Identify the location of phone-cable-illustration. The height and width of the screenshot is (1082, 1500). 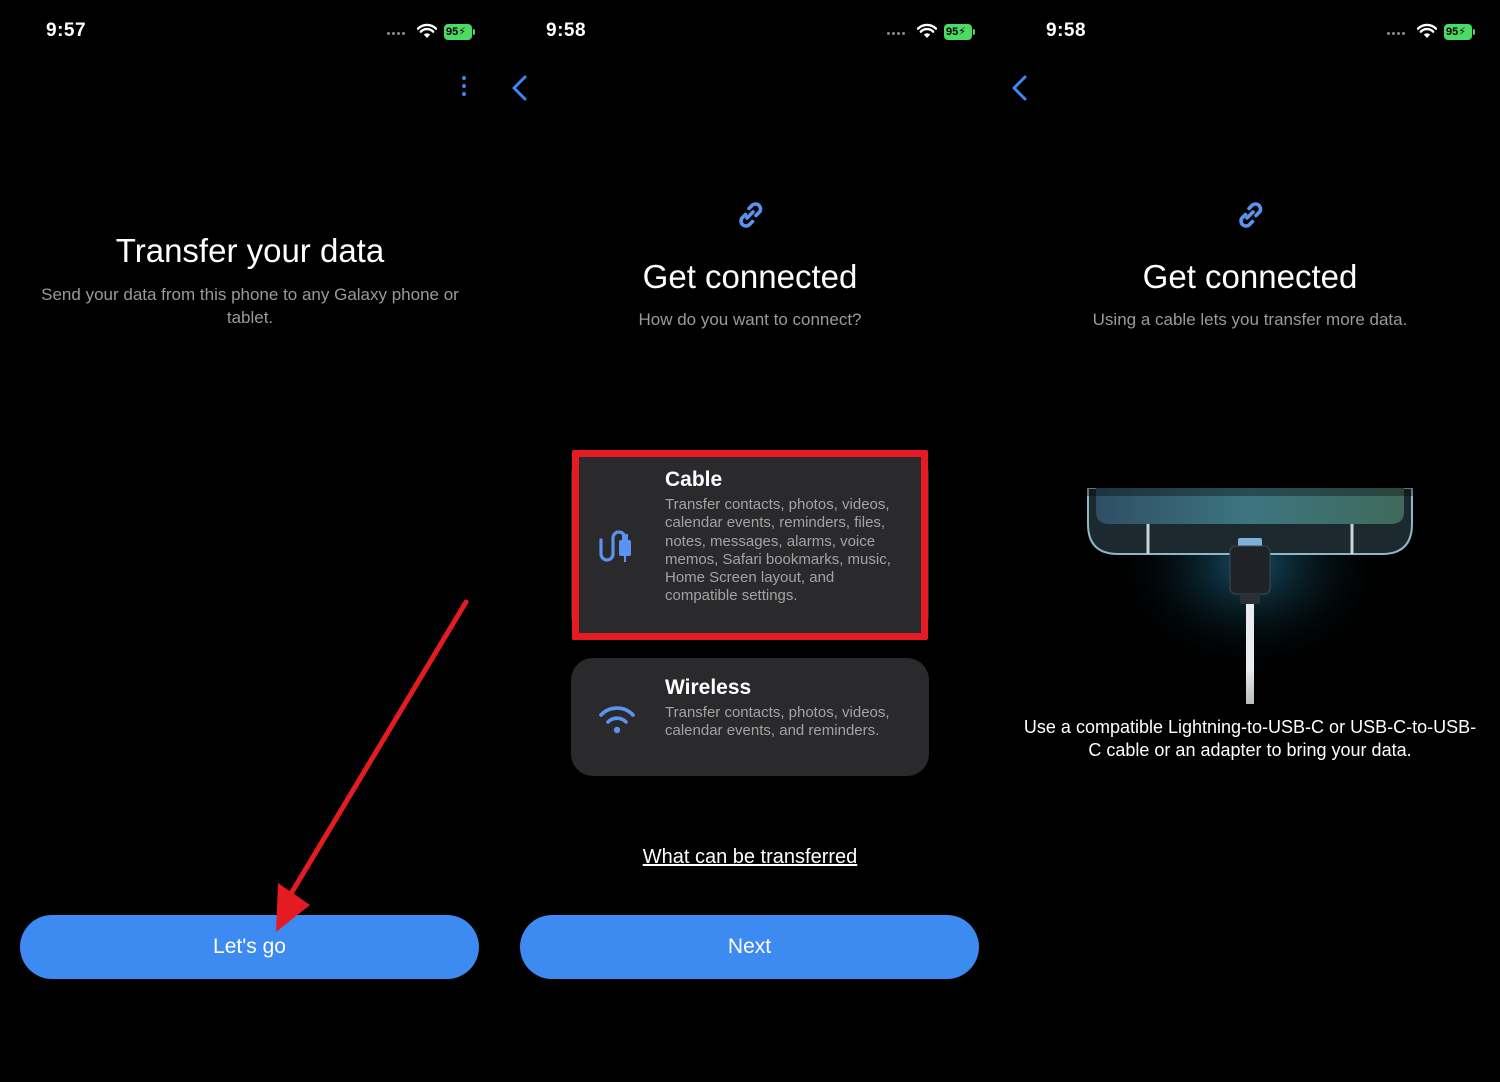
(1250, 596).